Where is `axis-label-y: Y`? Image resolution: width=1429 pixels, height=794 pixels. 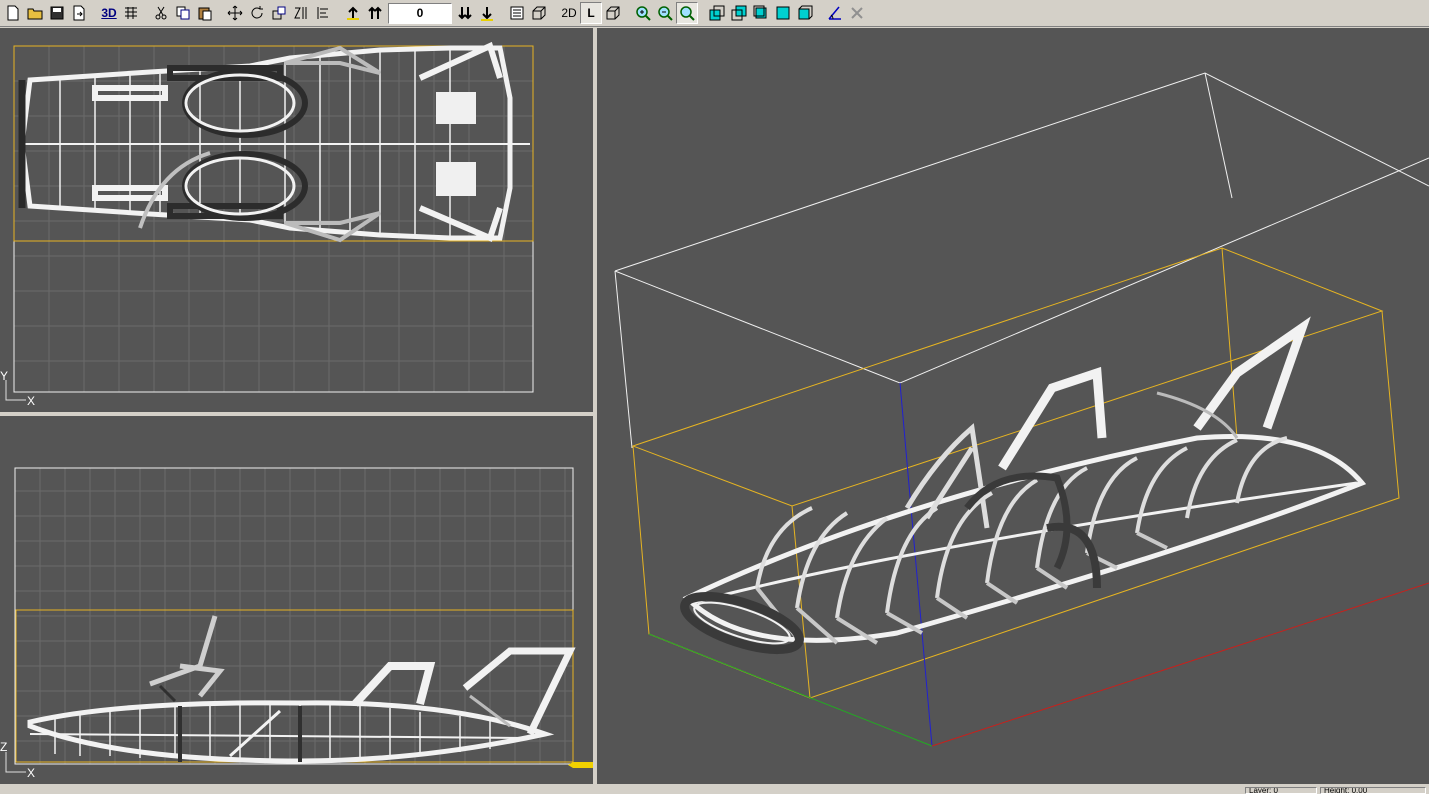 axis-label-y: Y is located at coordinates (4, 376).